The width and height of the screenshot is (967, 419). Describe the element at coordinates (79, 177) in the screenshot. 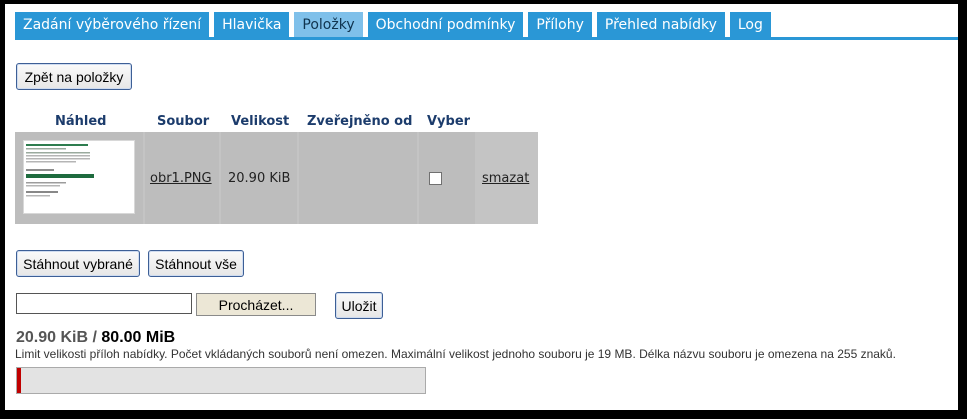

I see `file-thumbnail` at that location.